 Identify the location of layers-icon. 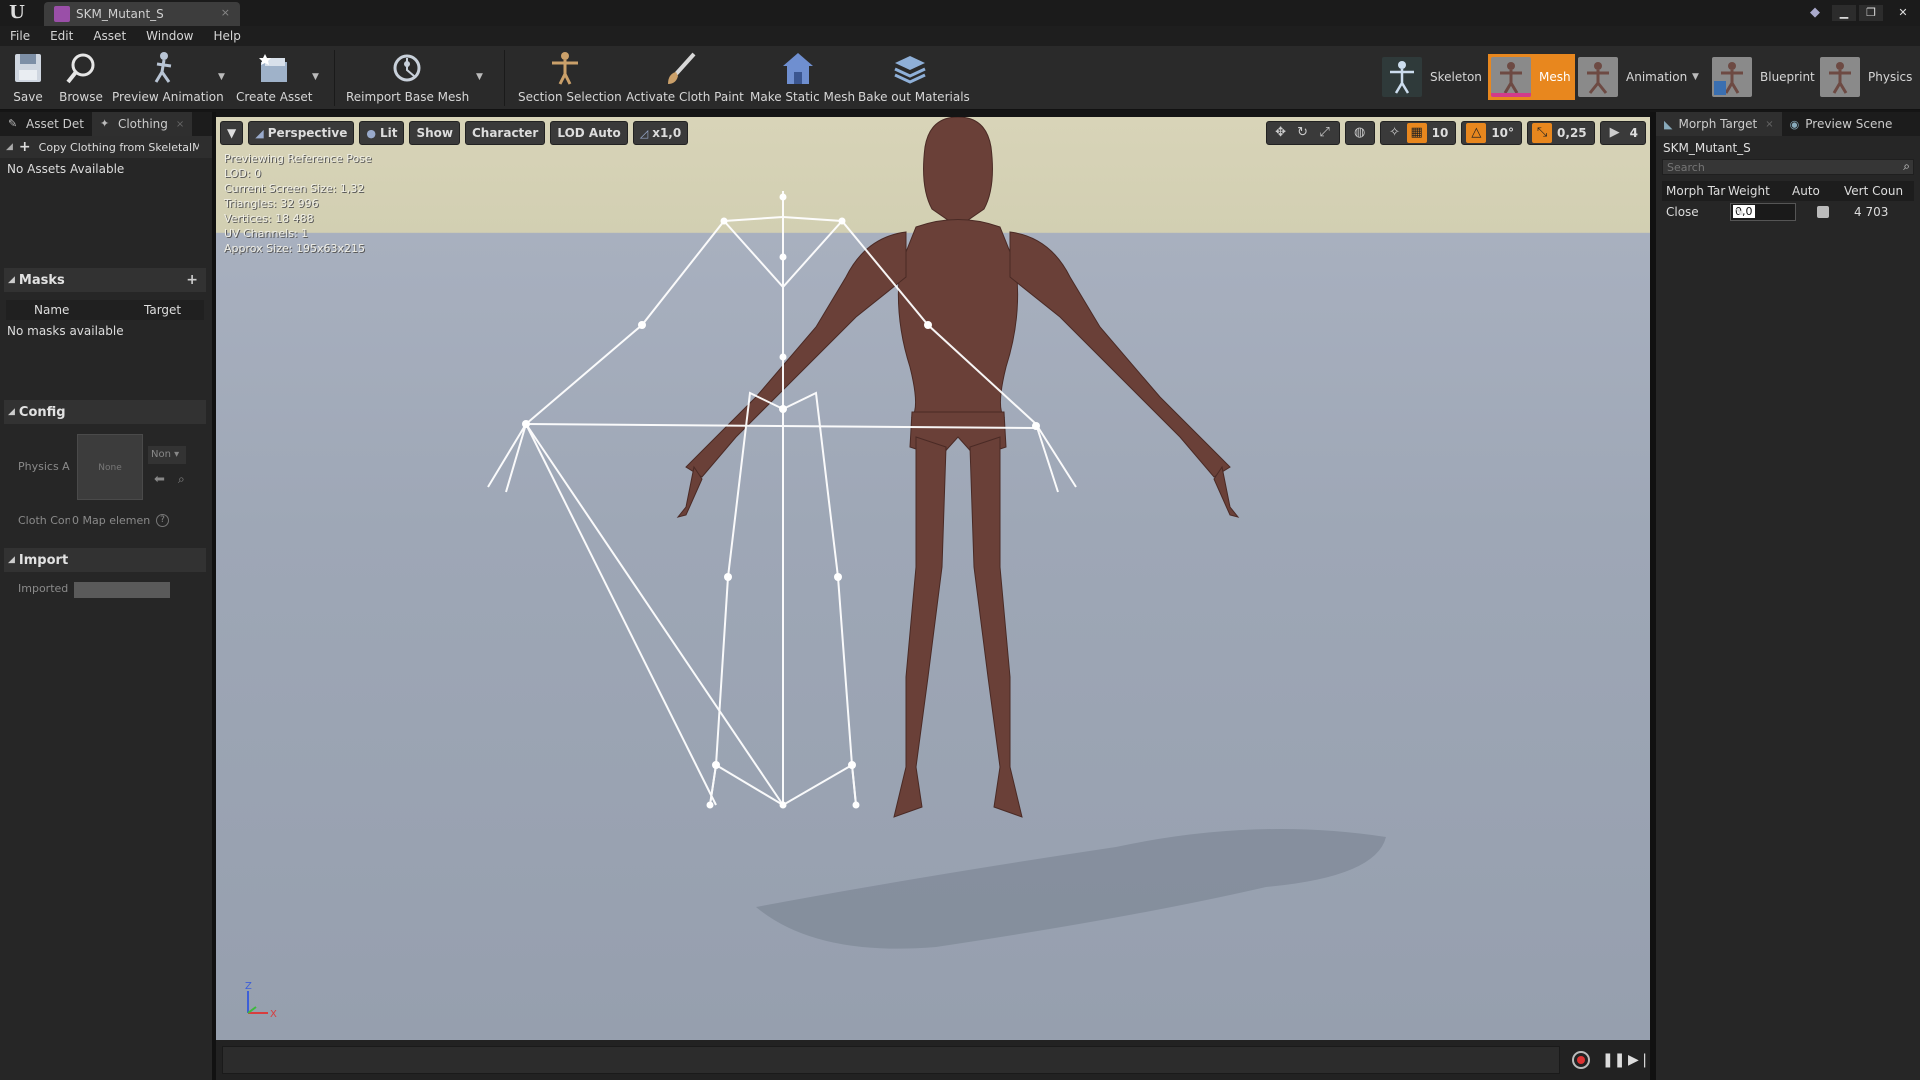
(910, 70).